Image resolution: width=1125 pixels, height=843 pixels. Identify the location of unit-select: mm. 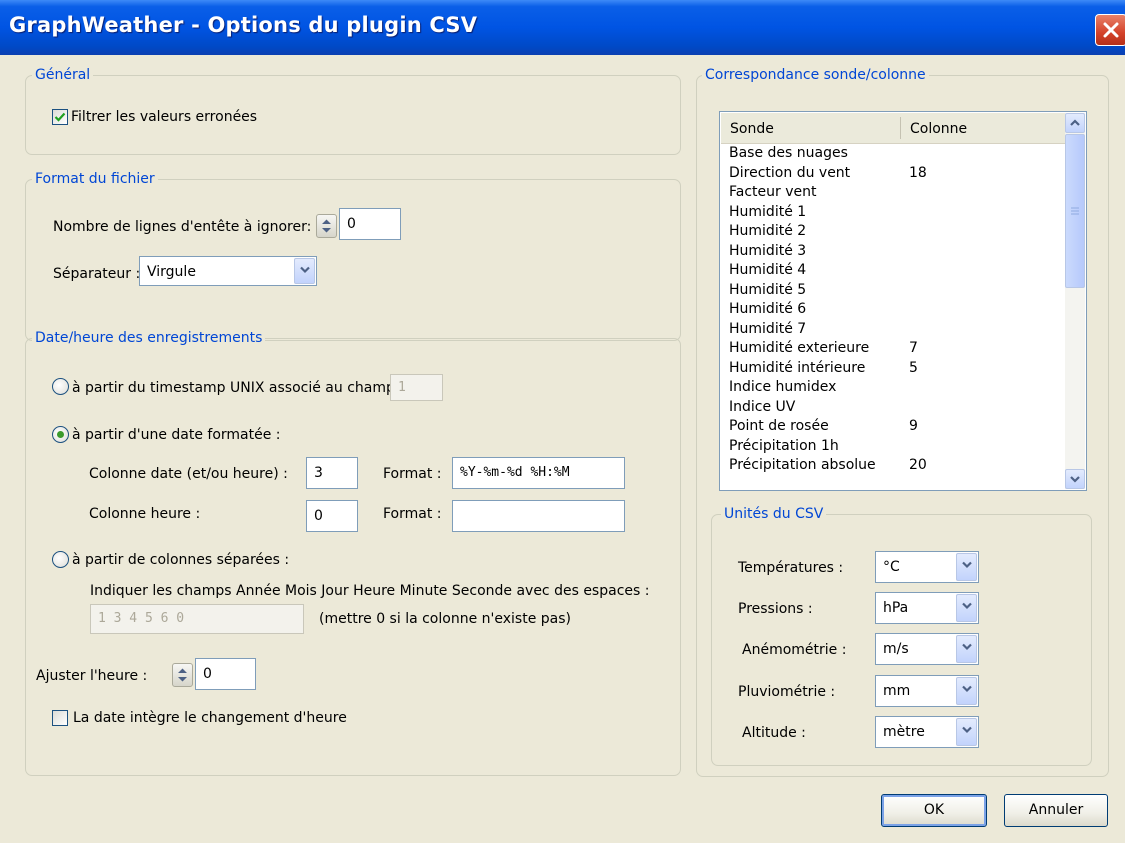
(927, 691).